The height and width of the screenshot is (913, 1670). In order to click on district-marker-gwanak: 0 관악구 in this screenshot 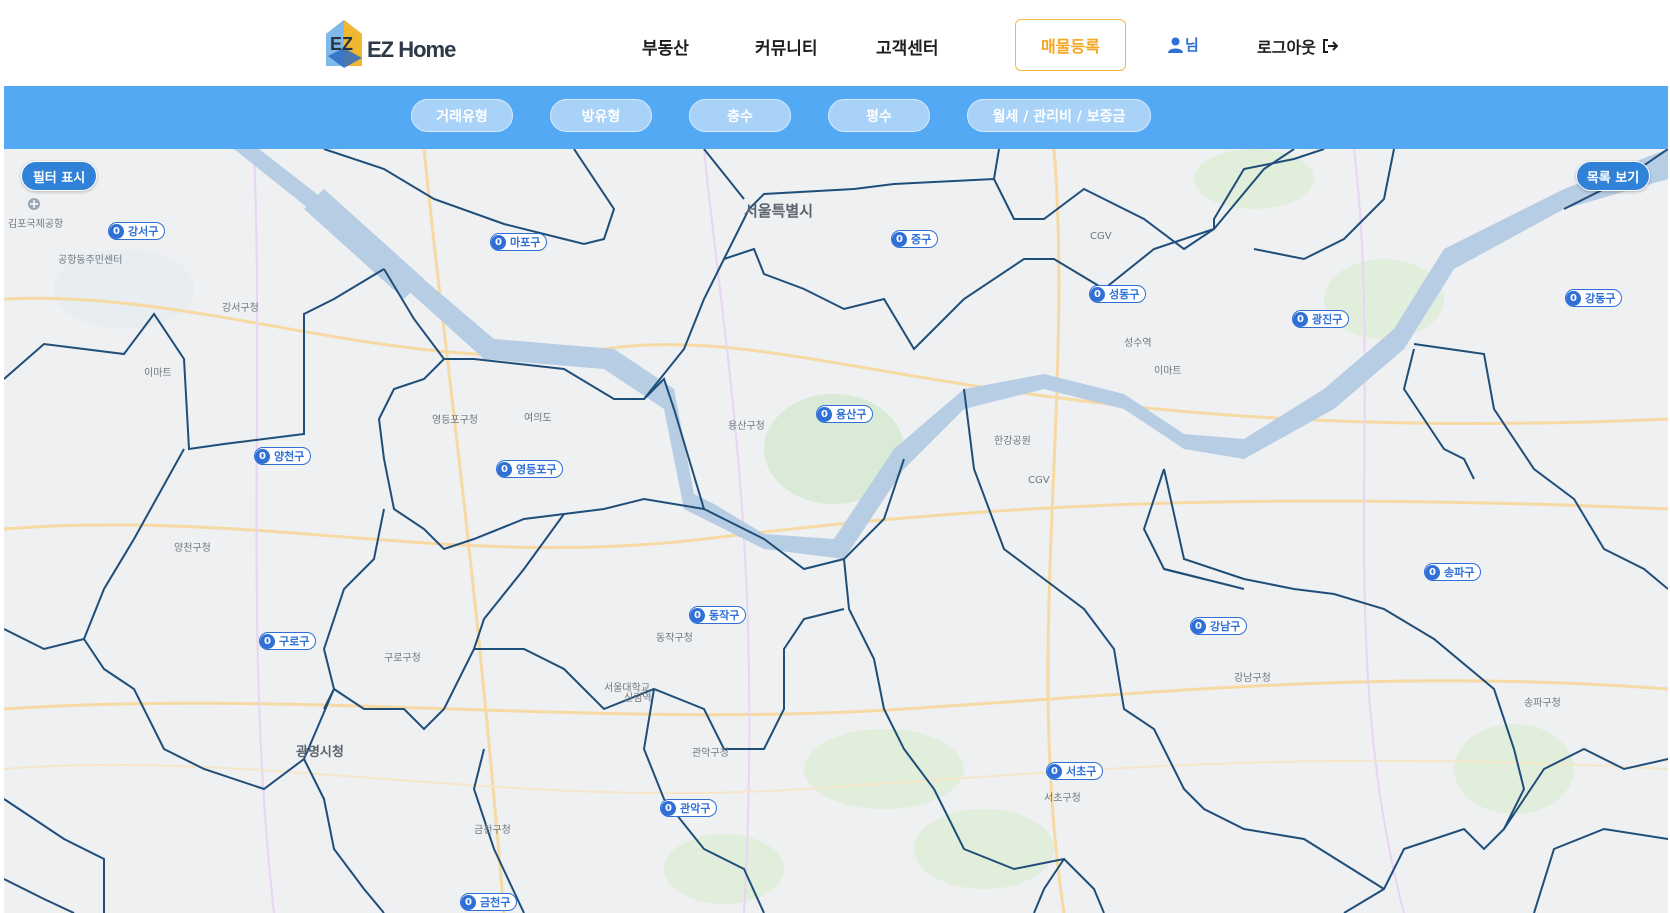, I will do `click(689, 808)`.